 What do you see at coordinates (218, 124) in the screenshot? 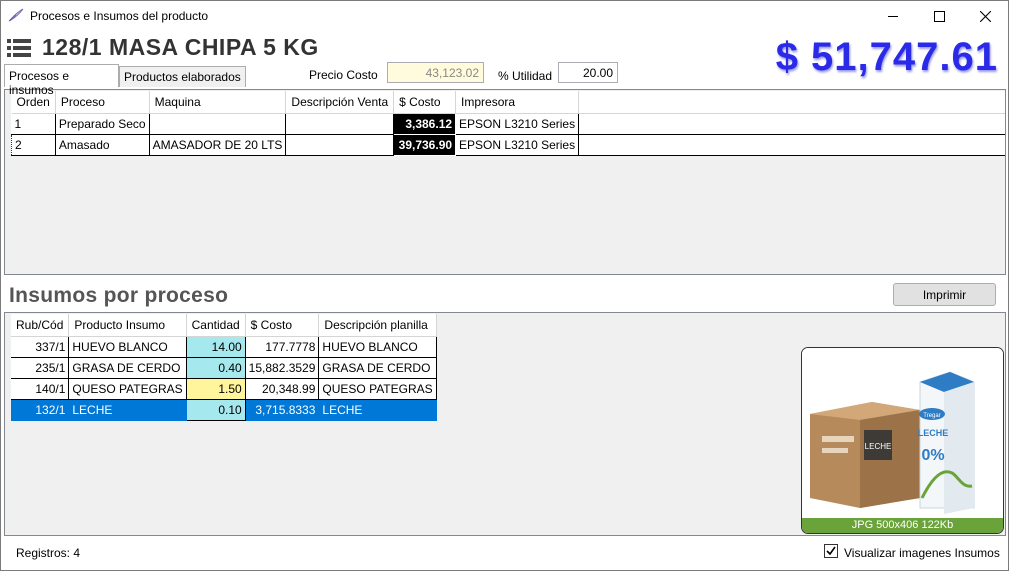
I see `cell-maquina` at bounding box center [218, 124].